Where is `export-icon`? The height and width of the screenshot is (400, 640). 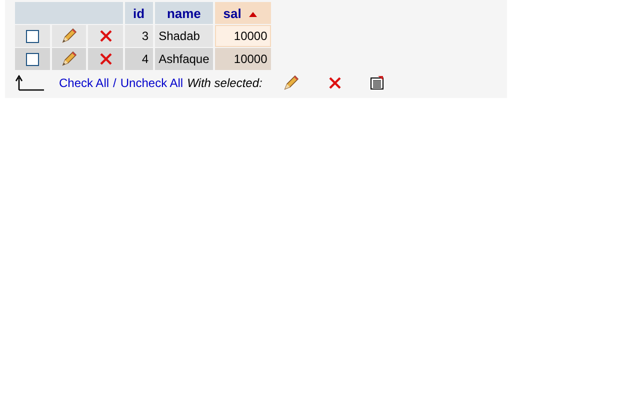
export-icon is located at coordinates (377, 83).